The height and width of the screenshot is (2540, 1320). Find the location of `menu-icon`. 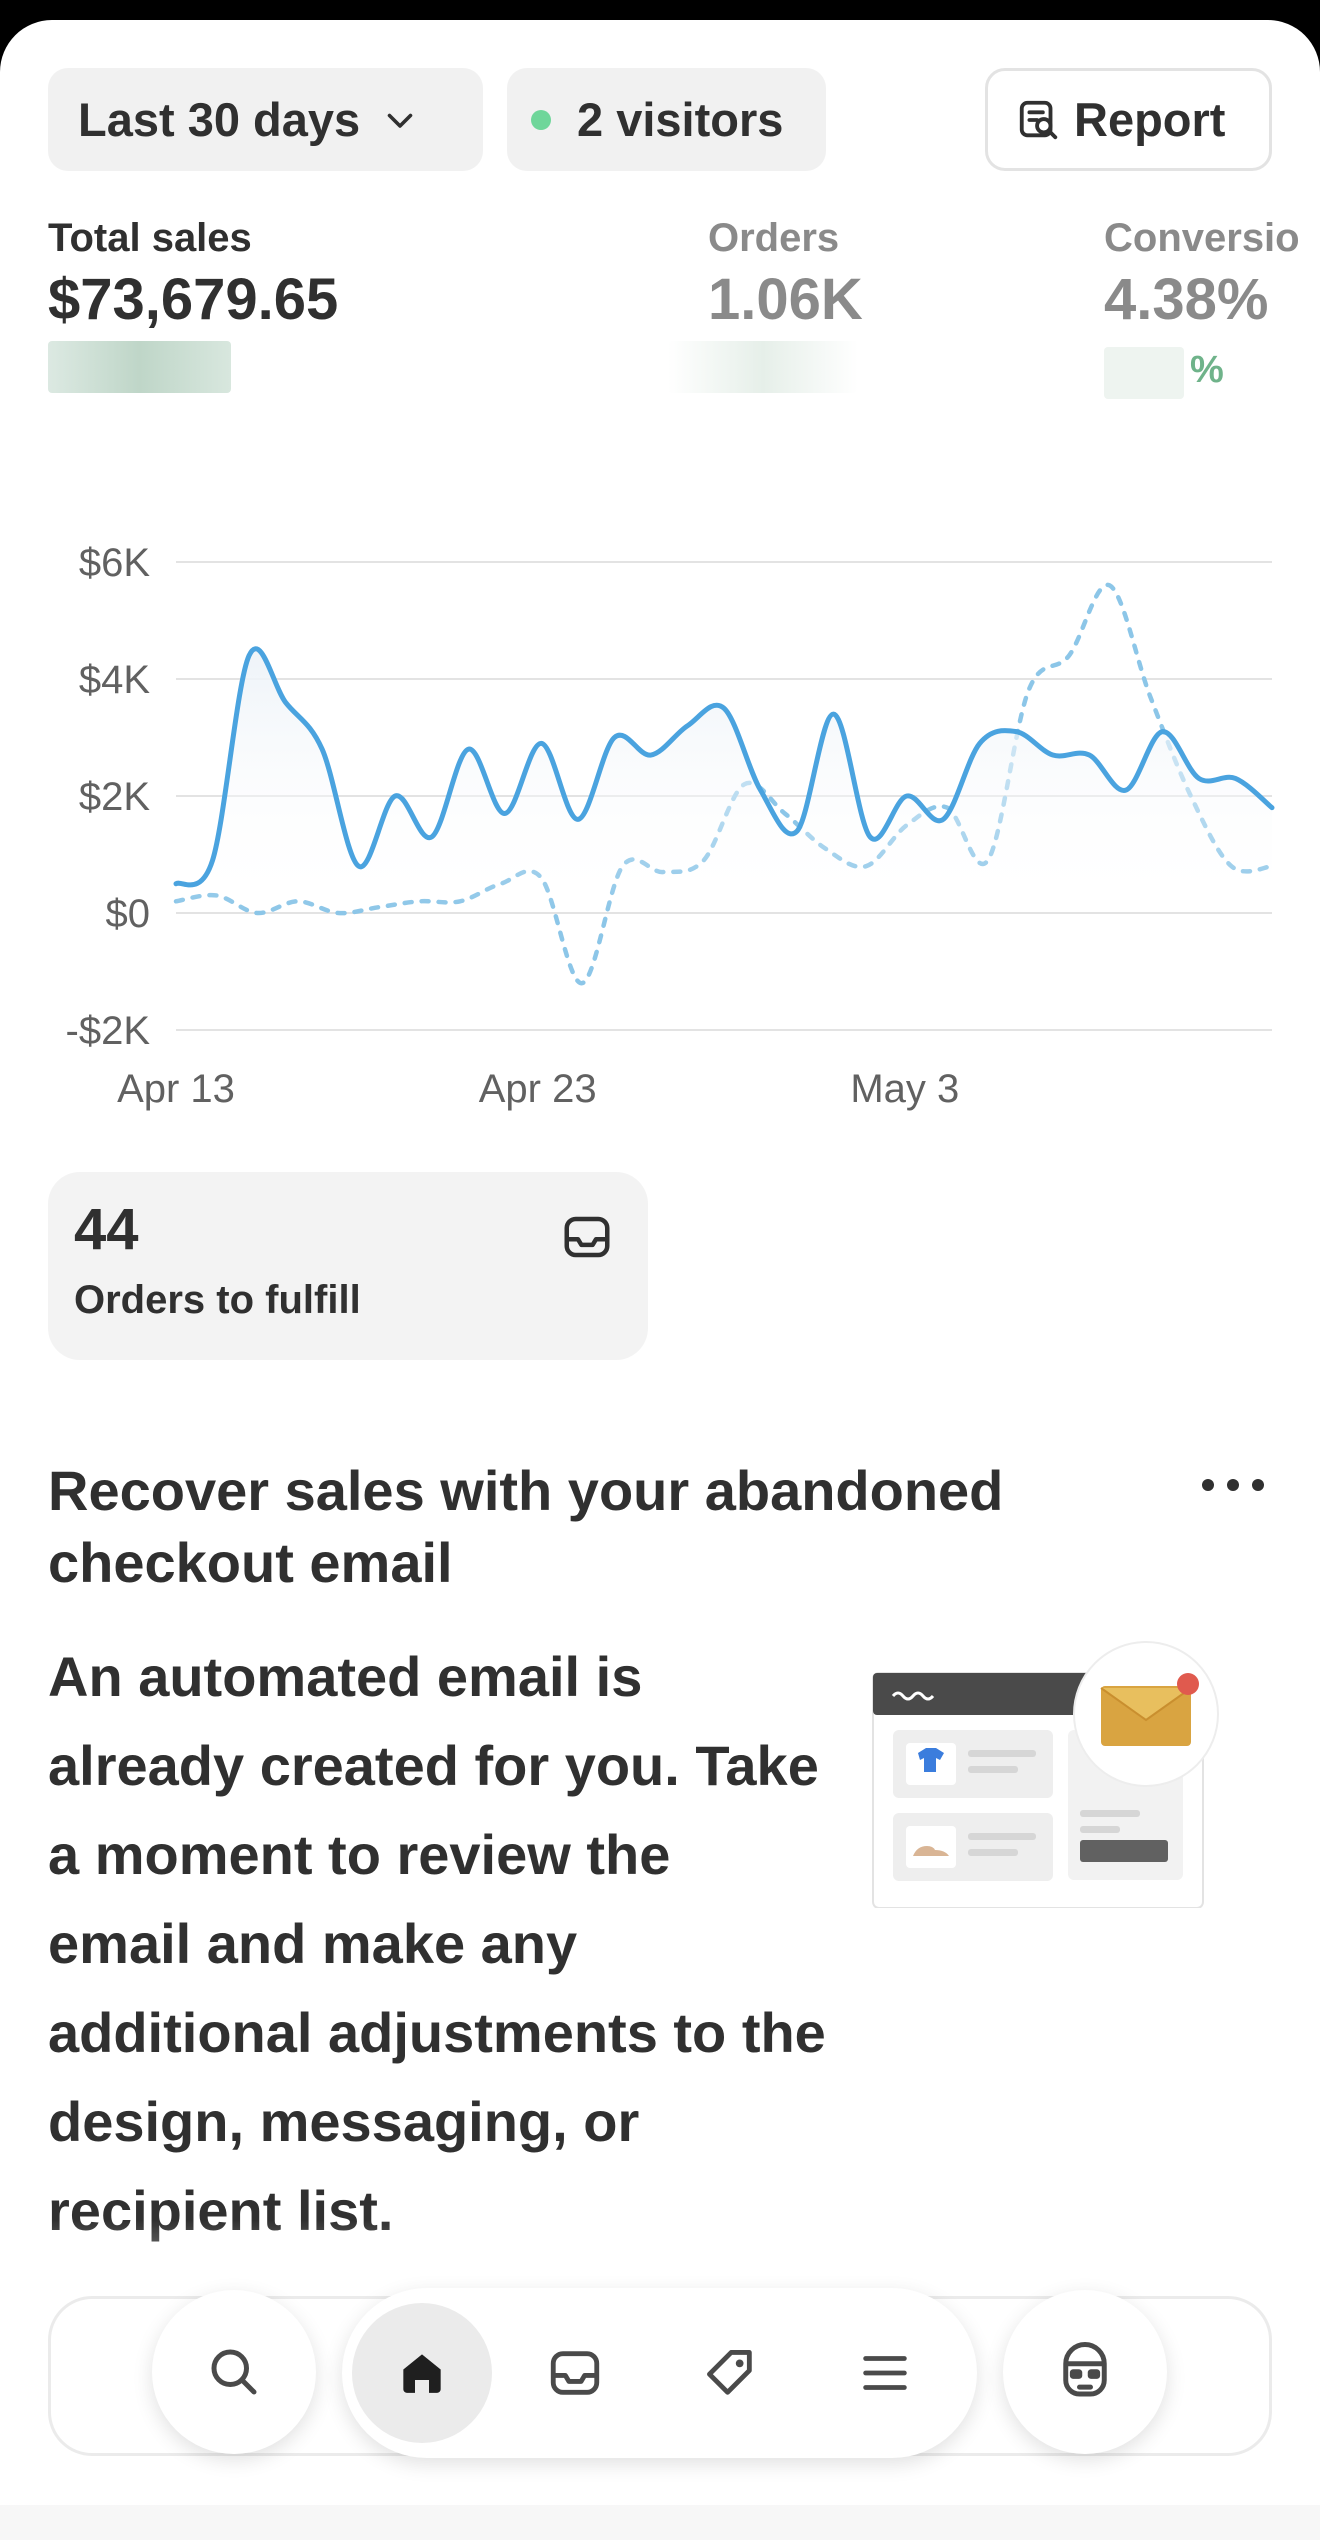

menu-icon is located at coordinates (885, 2373).